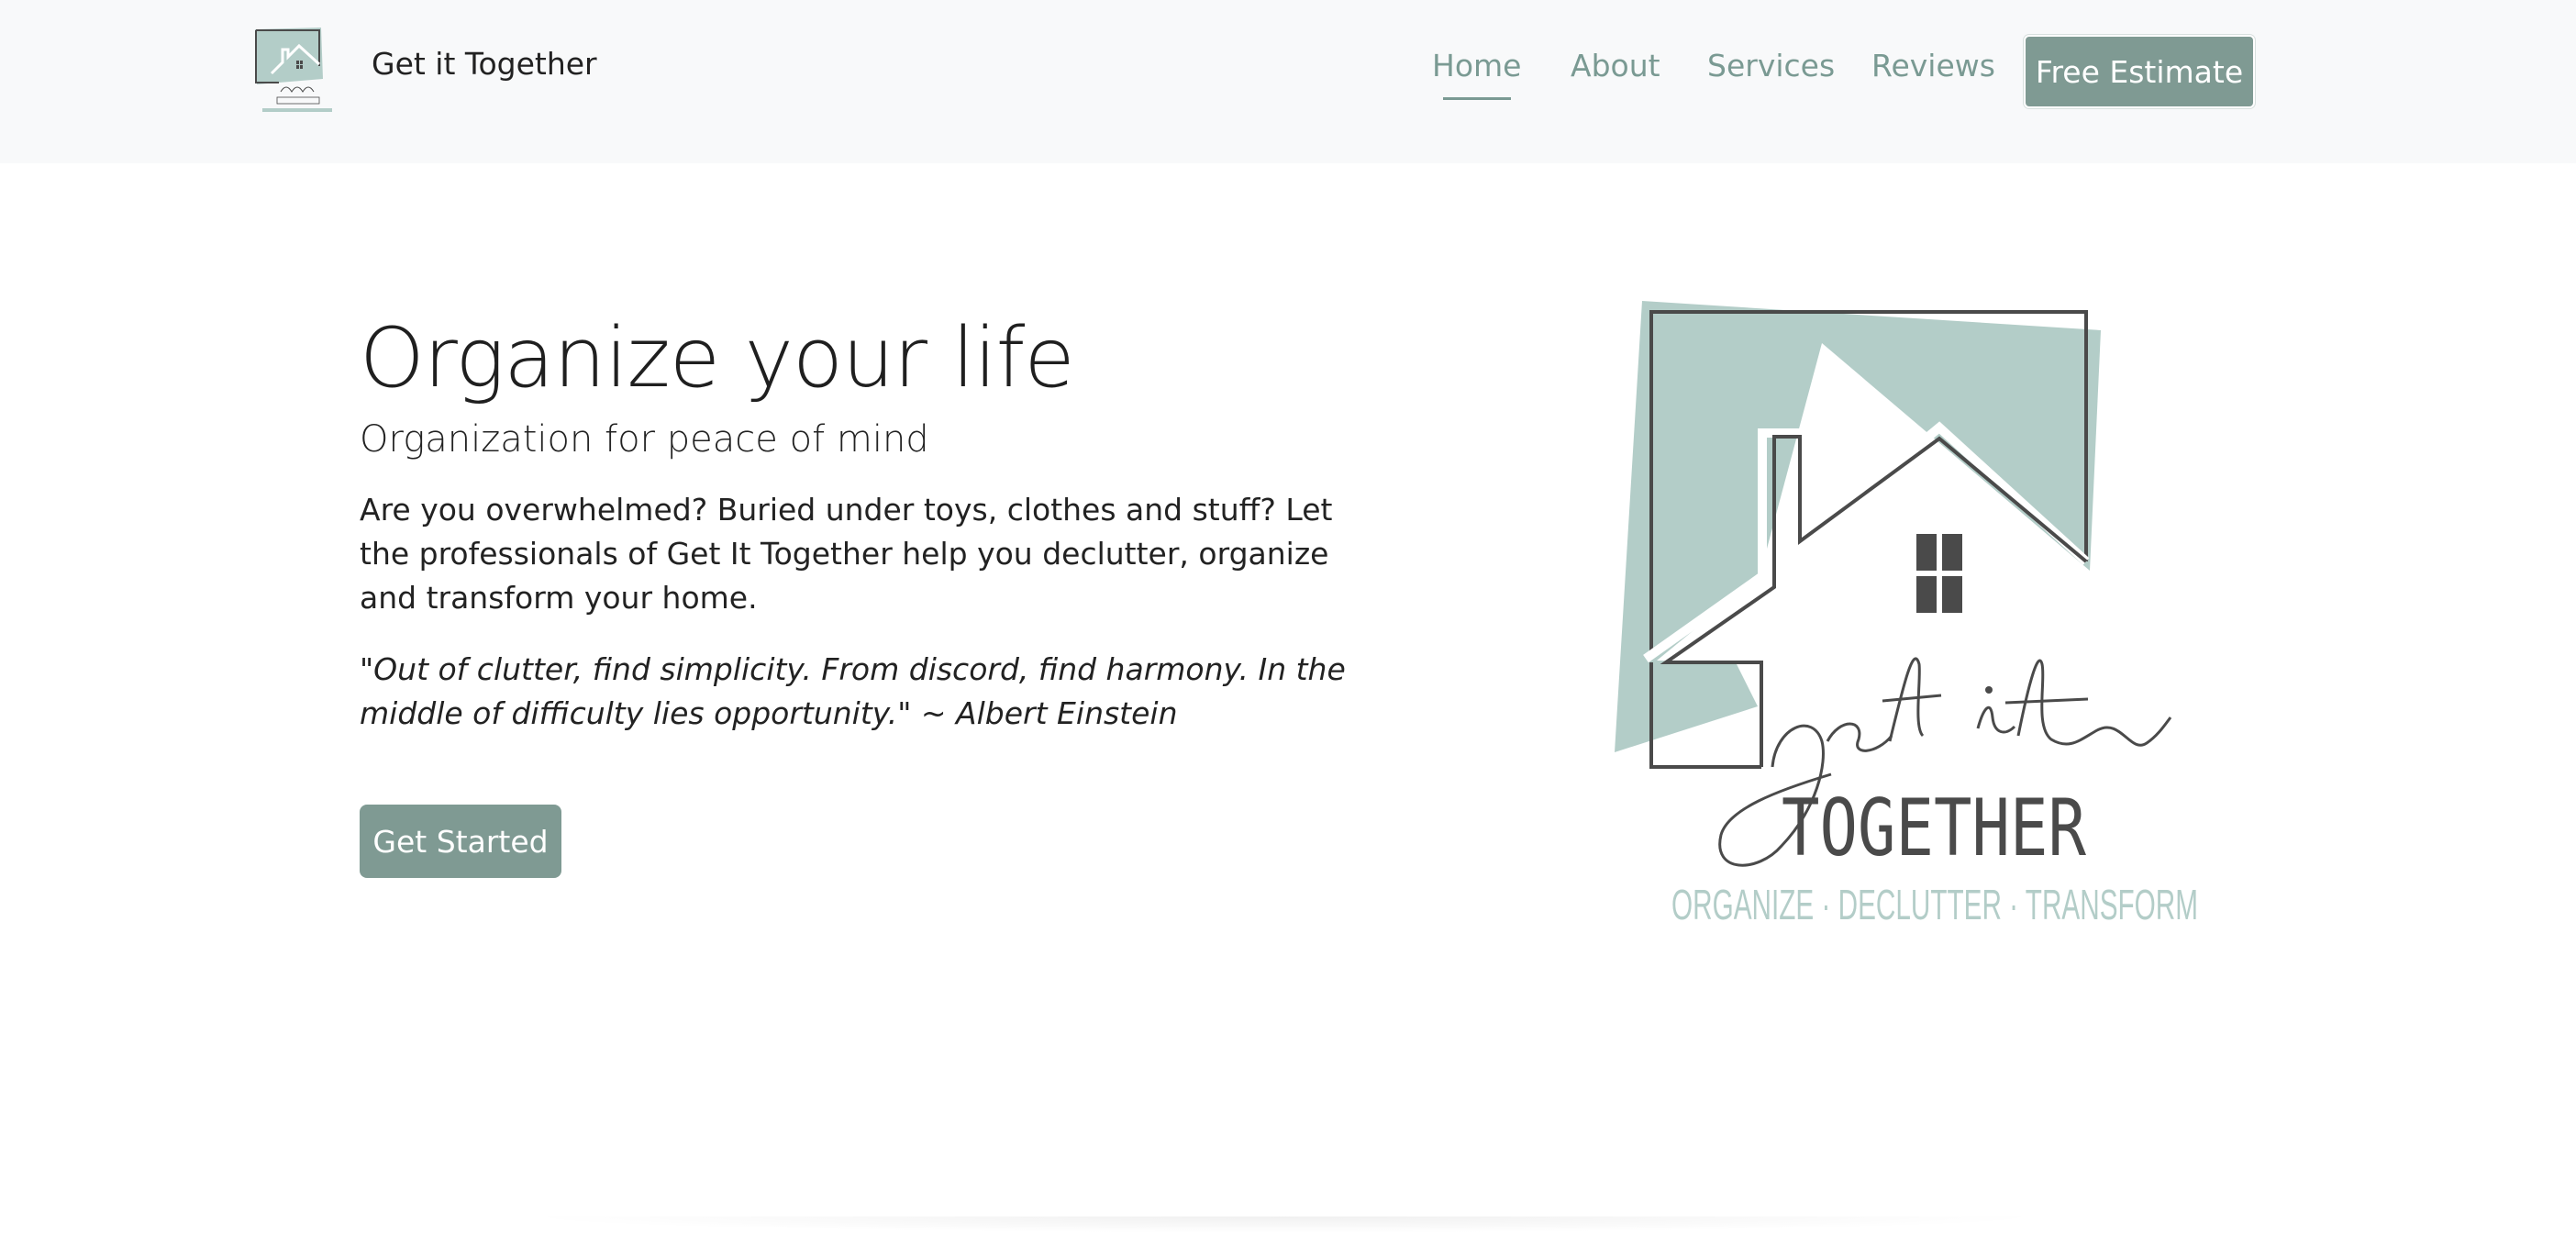 This screenshot has height=1233, width=2576. I want to click on logo-tagline: ORGANIZE · DECLUTTER · TRANSFORM, so click(1934, 904).